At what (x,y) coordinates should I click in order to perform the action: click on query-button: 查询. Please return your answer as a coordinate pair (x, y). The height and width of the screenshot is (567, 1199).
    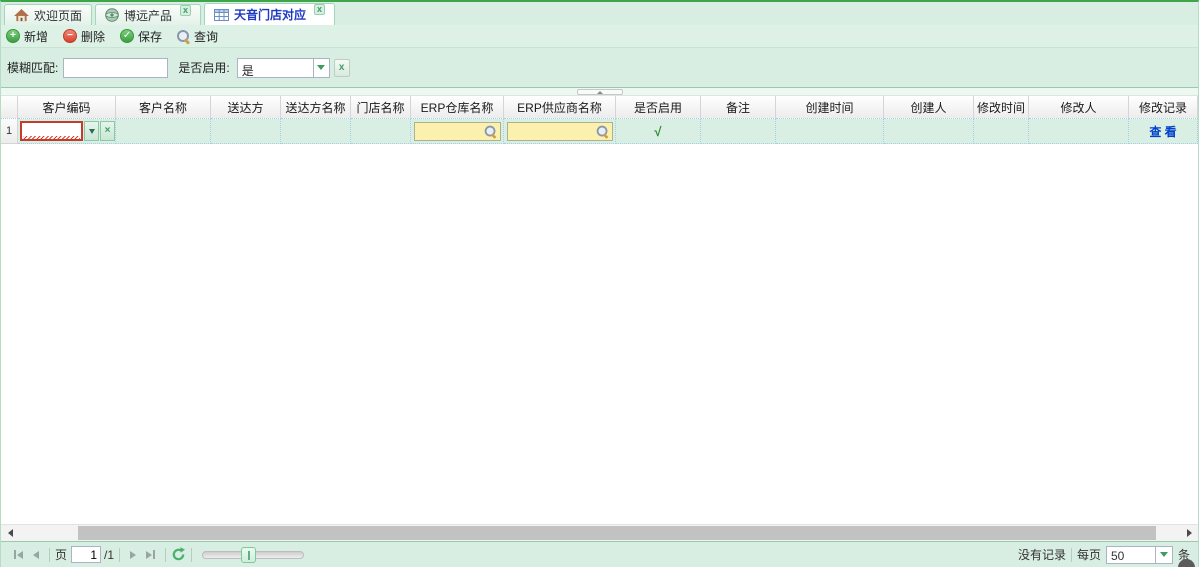
    Looking at the image, I should click on (197, 36).